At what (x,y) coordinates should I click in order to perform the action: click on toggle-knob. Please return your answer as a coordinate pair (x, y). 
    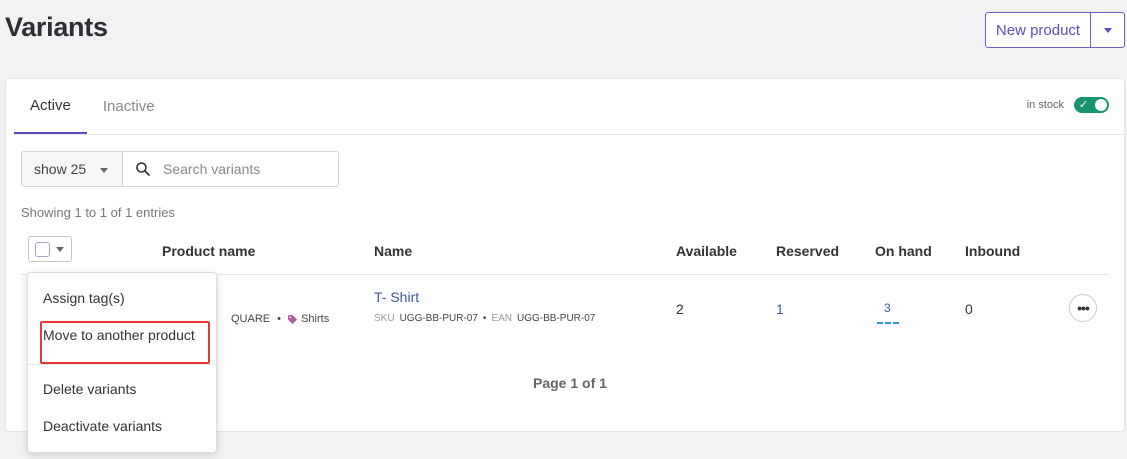
    Looking at the image, I should click on (1101, 105).